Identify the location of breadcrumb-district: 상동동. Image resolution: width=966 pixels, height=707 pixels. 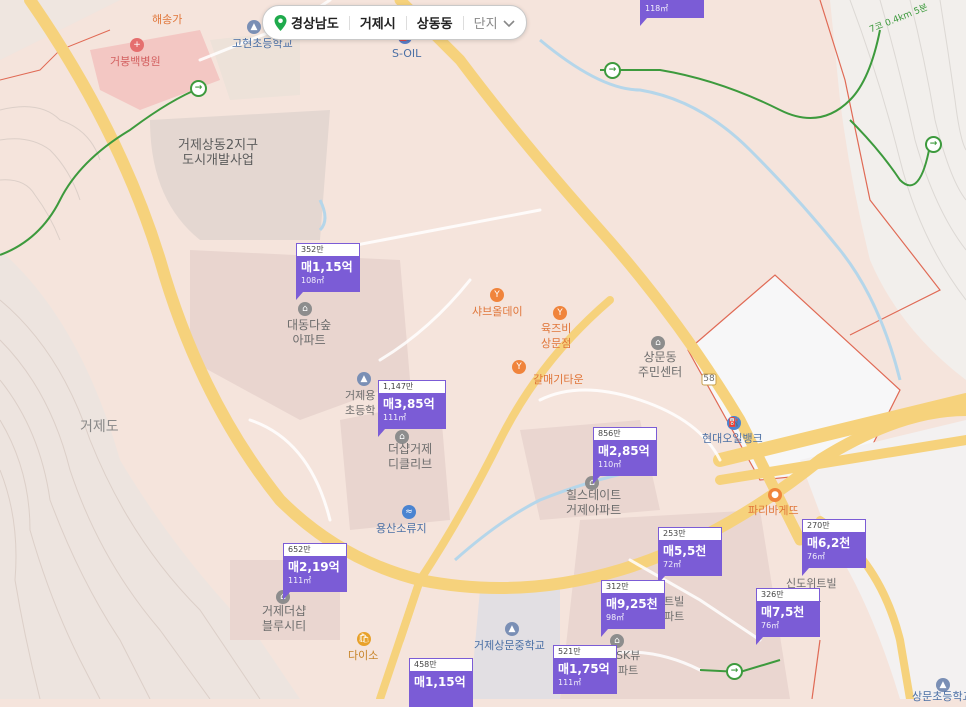
(435, 22).